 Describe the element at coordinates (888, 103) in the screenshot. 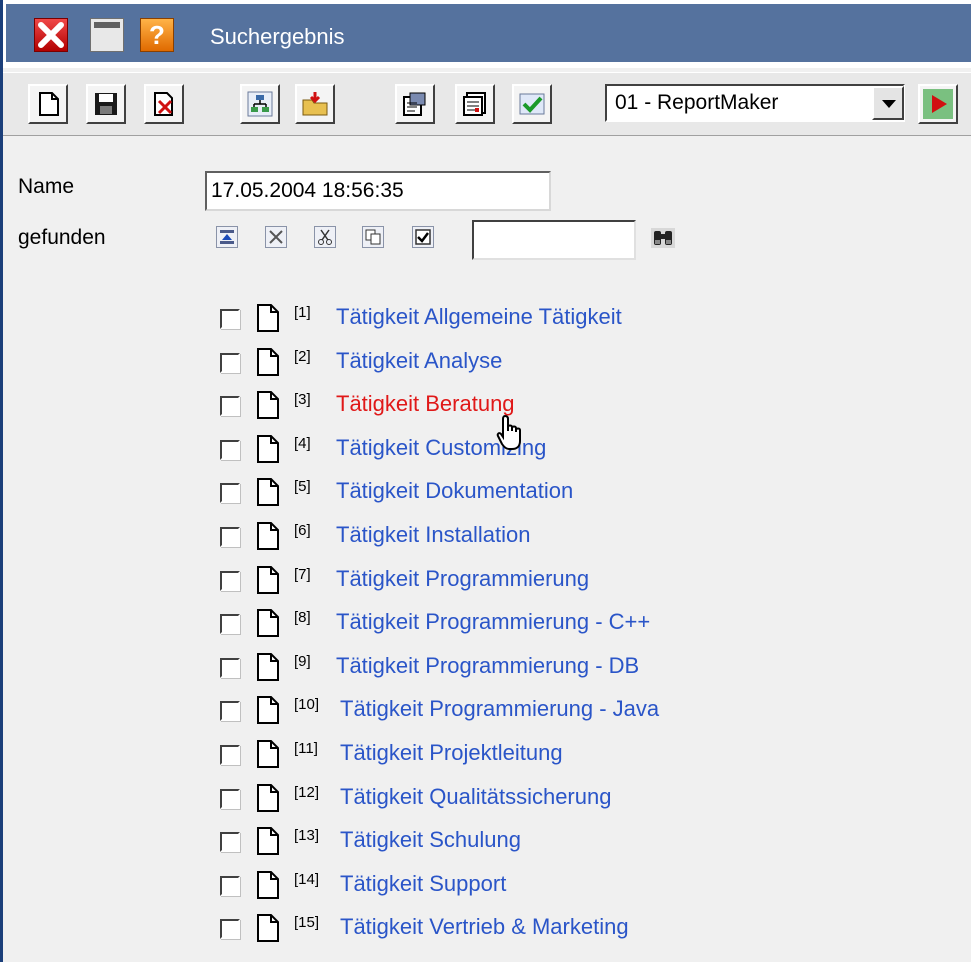

I see `dropdown-arrow-button` at that location.